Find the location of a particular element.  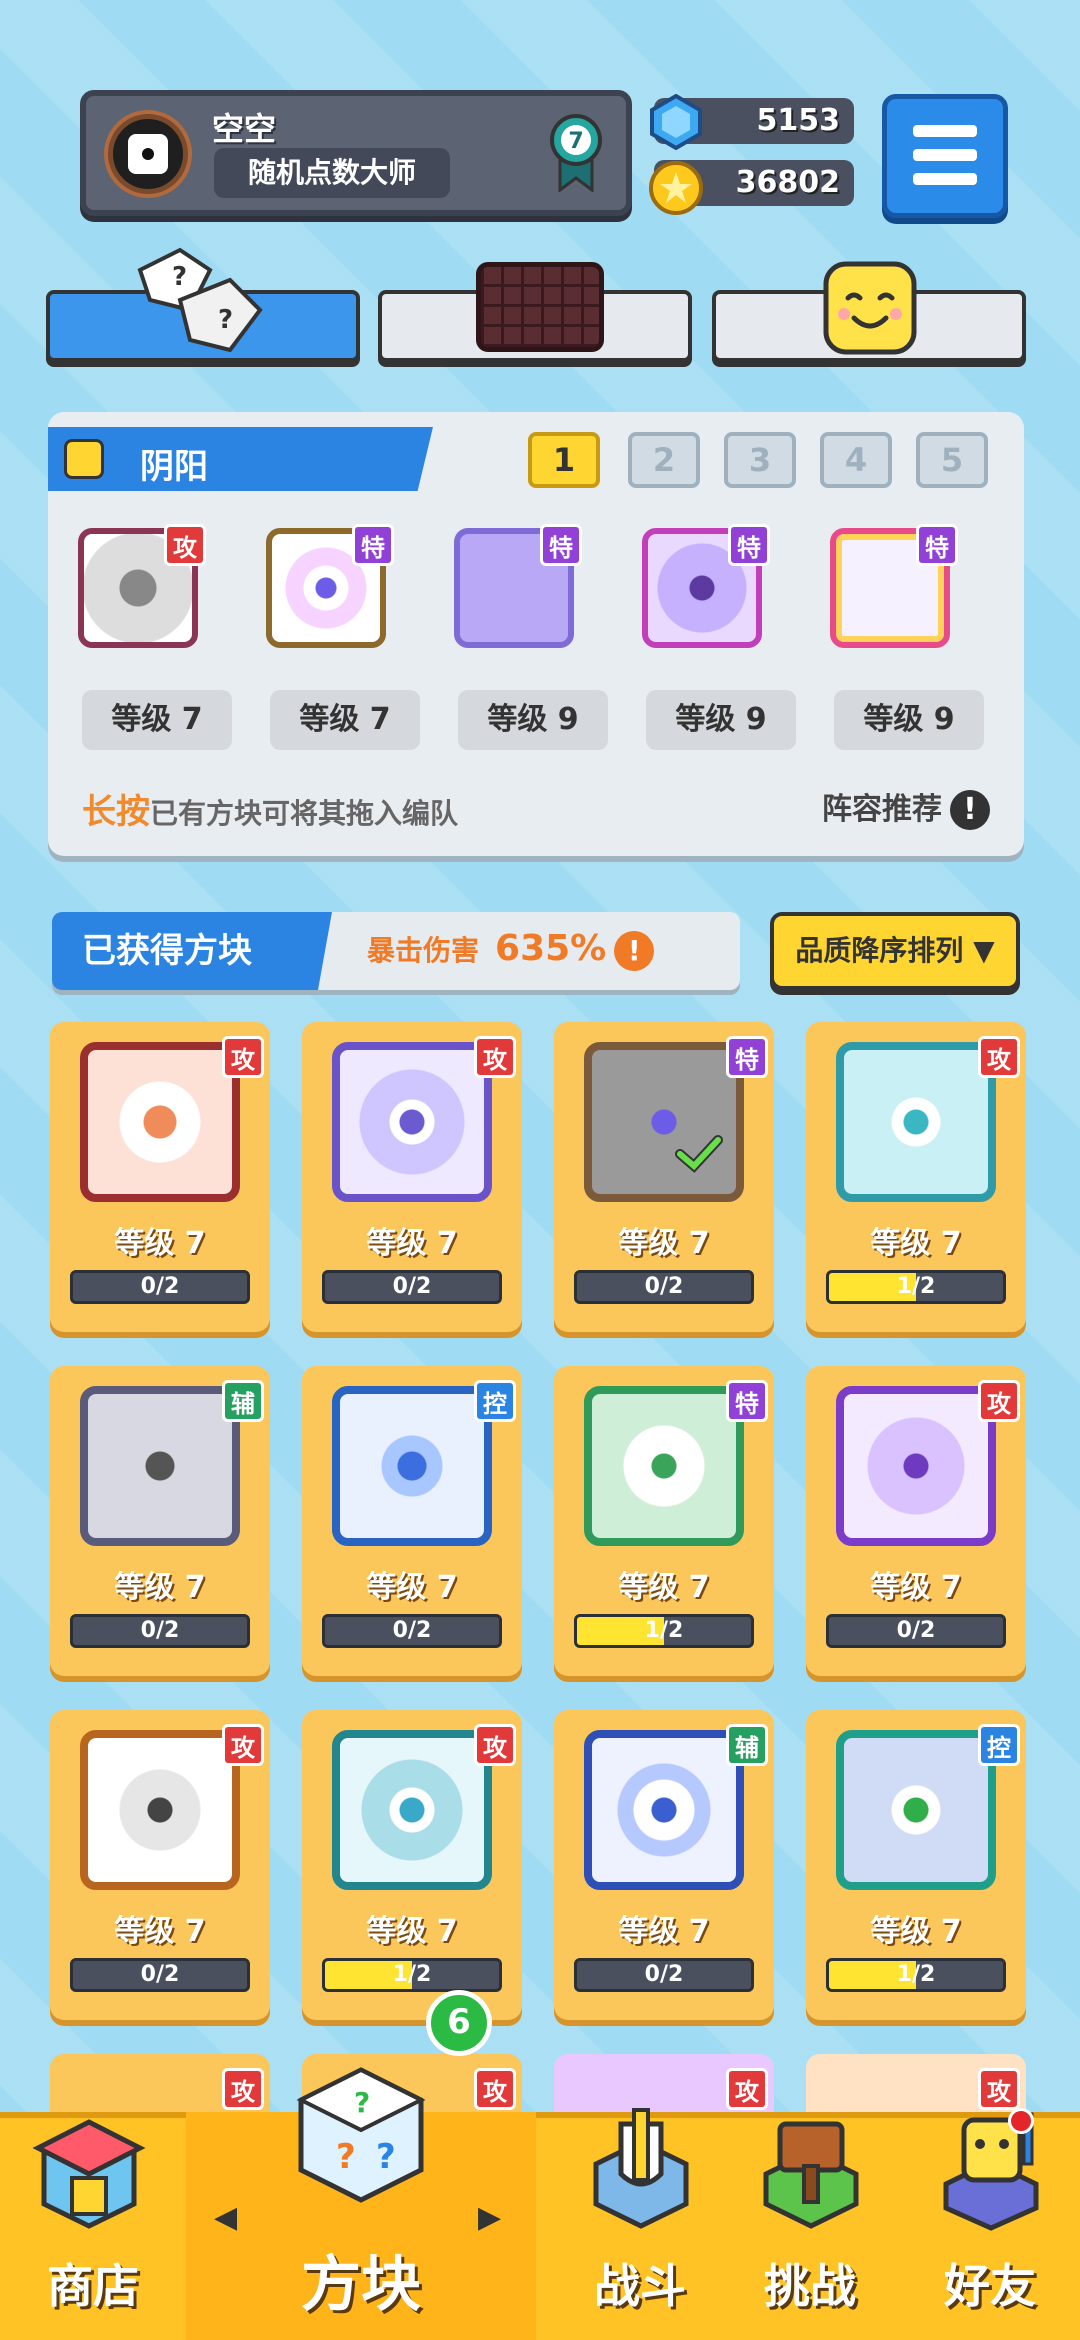

player-title: 随机点数大师 is located at coordinates (332, 173).